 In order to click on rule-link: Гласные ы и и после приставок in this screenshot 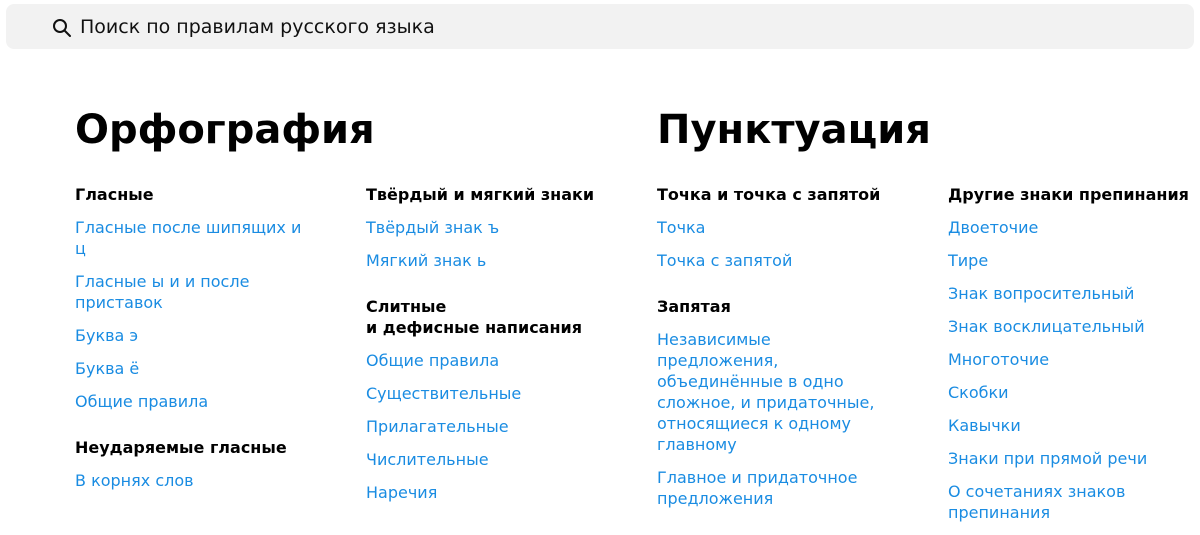, I will do `click(195, 292)`.